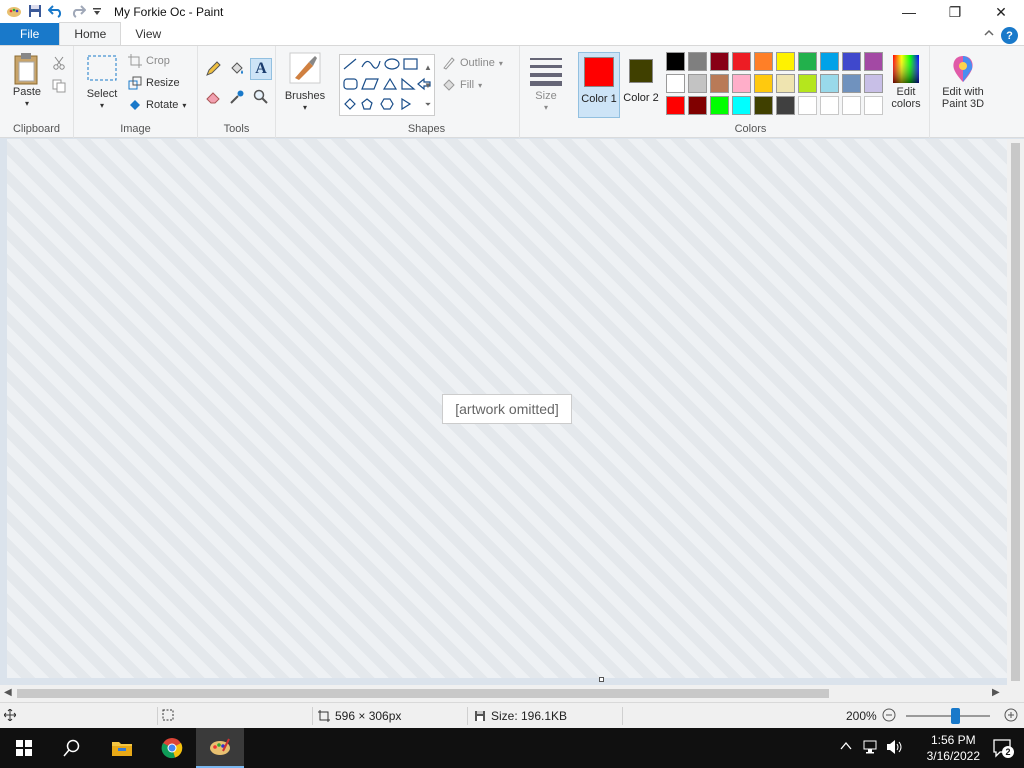 Image resolution: width=1024 pixels, height=768 pixels. What do you see at coordinates (157, 105) in the screenshot?
I see `rotate-button: Rotate ▾` at bounding box center [157, 105].